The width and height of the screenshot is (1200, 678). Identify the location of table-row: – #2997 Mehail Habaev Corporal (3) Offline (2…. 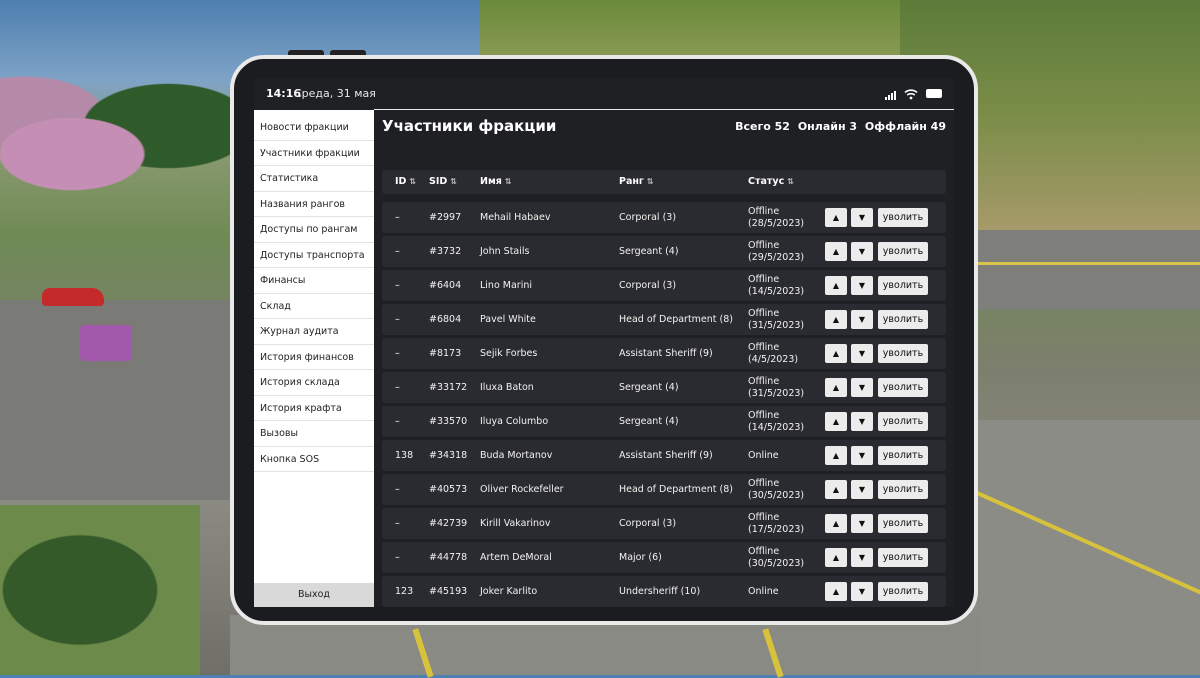
(664, 217).